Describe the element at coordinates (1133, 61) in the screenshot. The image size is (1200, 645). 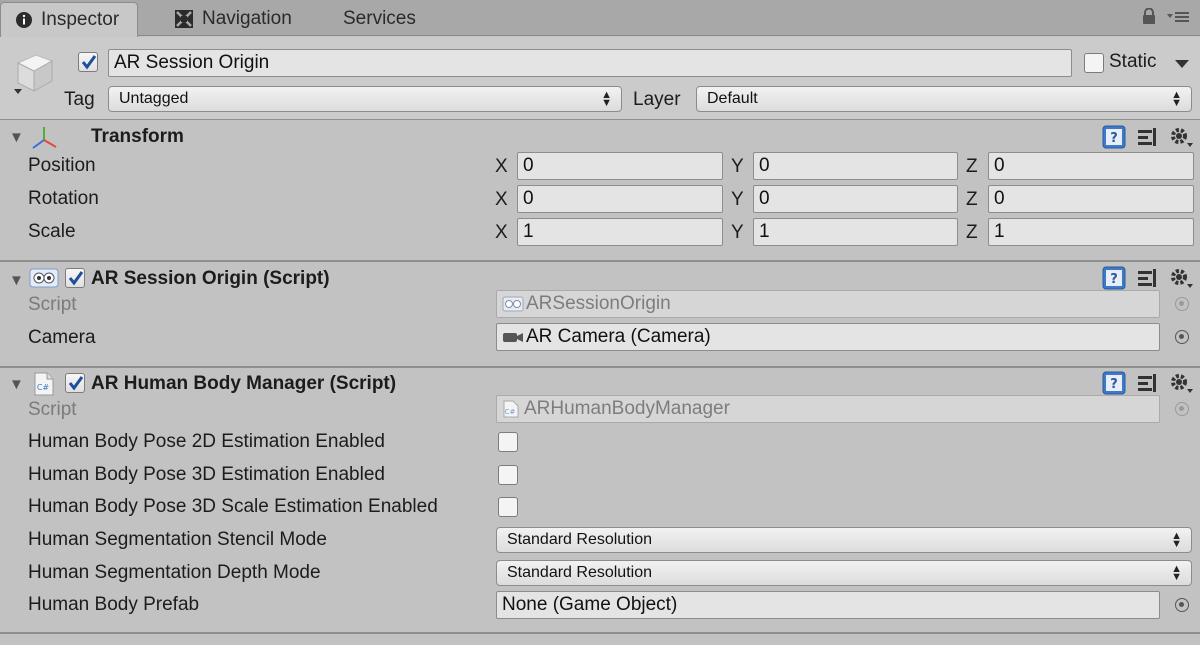
I see `static-label: Static` at that location.